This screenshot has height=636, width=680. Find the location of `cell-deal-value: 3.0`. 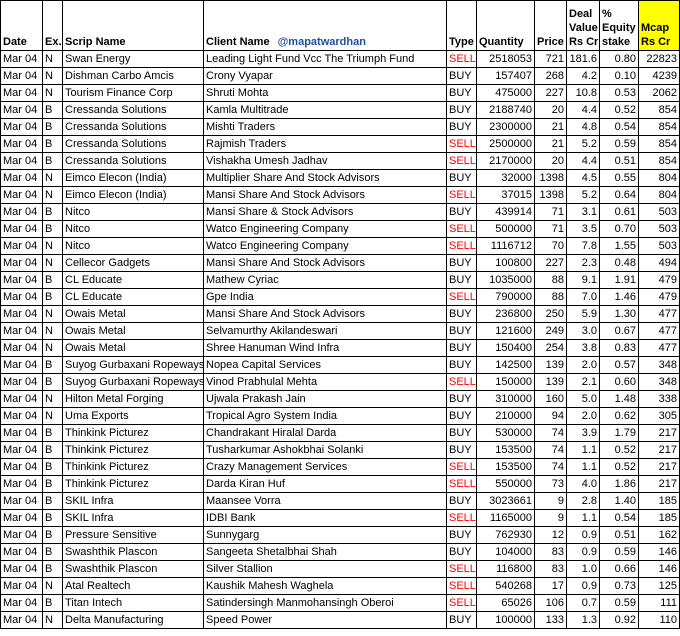

cell-deal-value: 3.0 is located at coordinates (583, 331).